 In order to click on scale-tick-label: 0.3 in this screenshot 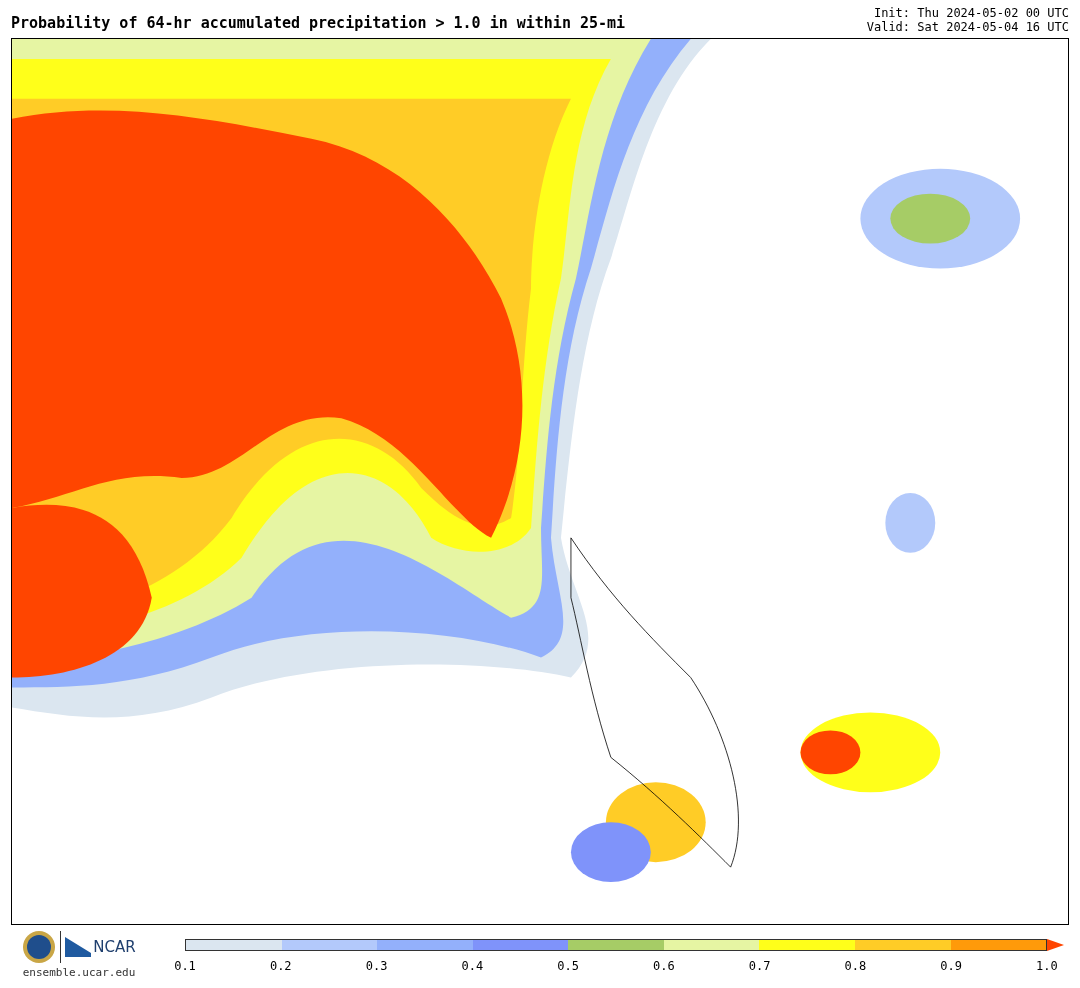, I will do `click(376, 966)`.